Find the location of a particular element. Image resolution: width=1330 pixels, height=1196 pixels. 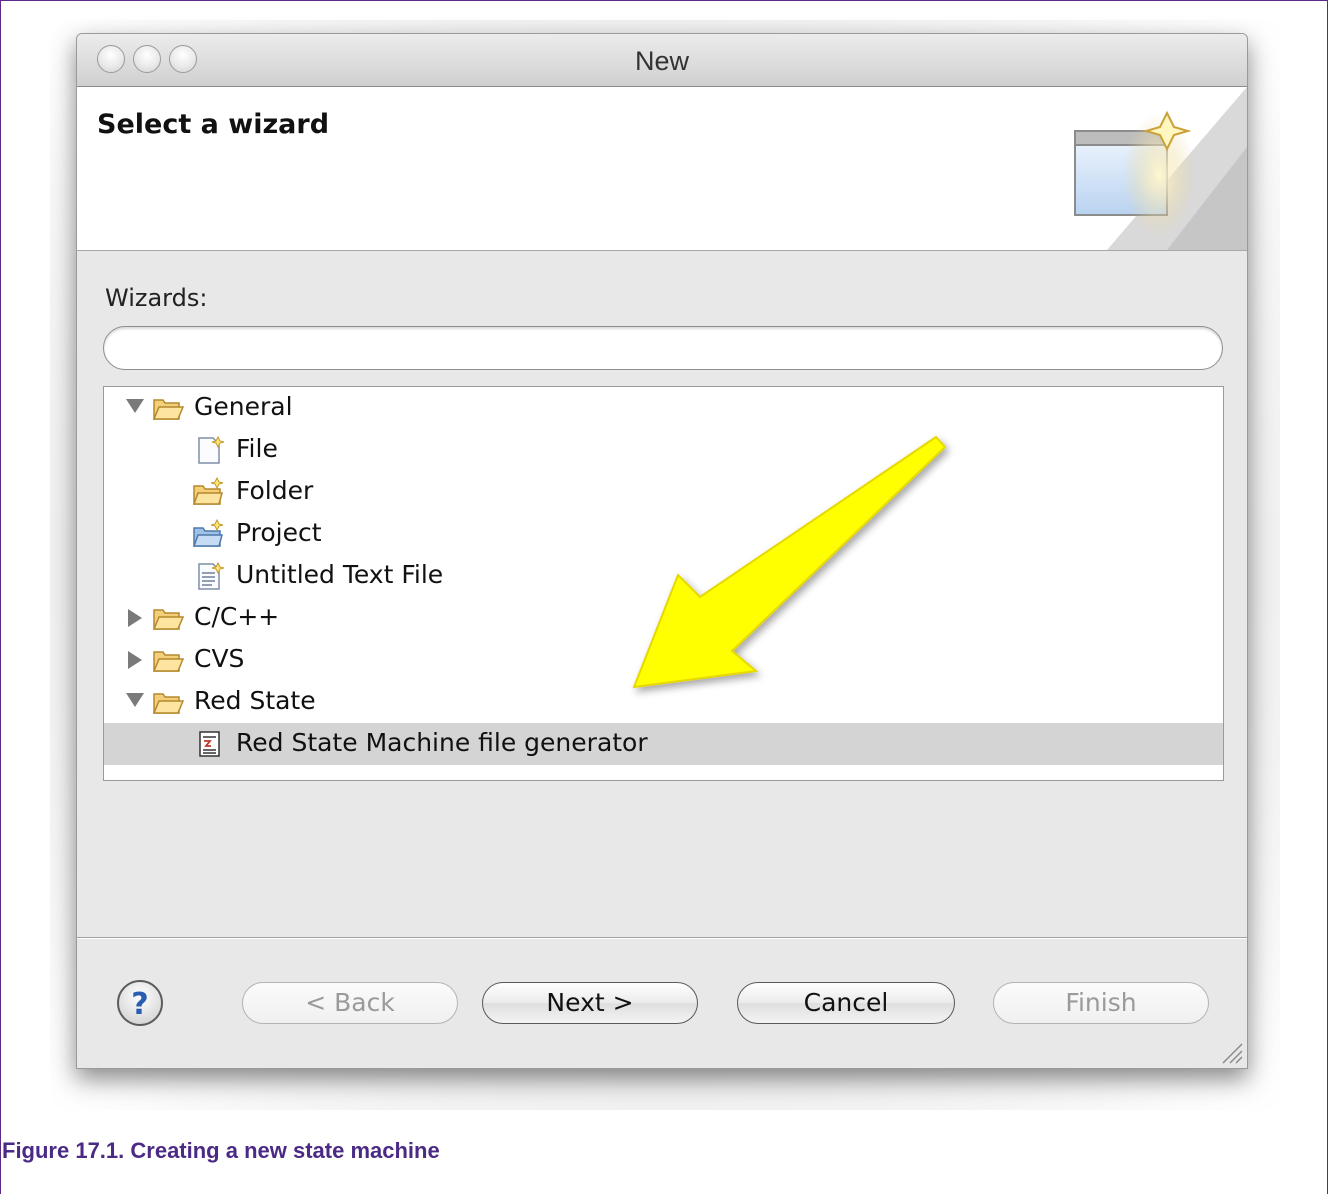

state-machine-icon is located at coordinates (209, 744).